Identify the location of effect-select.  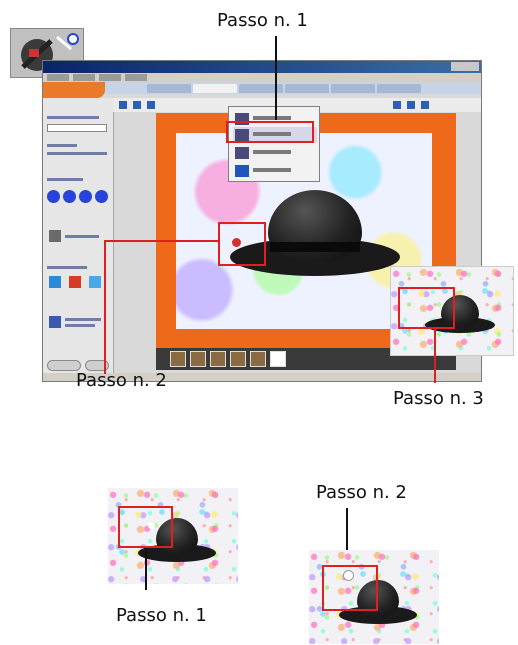
(77, 128).